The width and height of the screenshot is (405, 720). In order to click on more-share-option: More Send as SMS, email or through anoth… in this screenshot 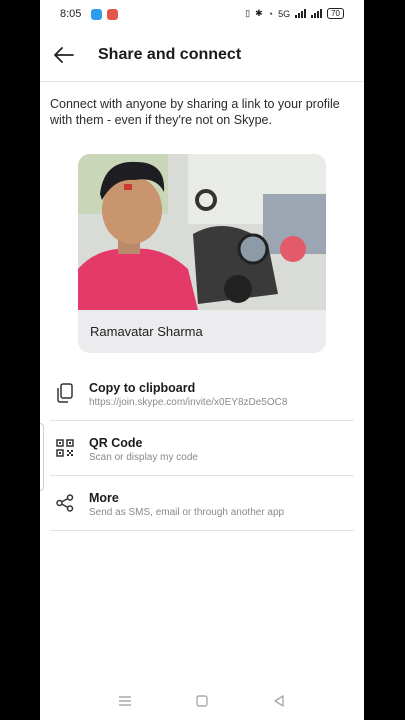, I will do `click(202, 503)`.